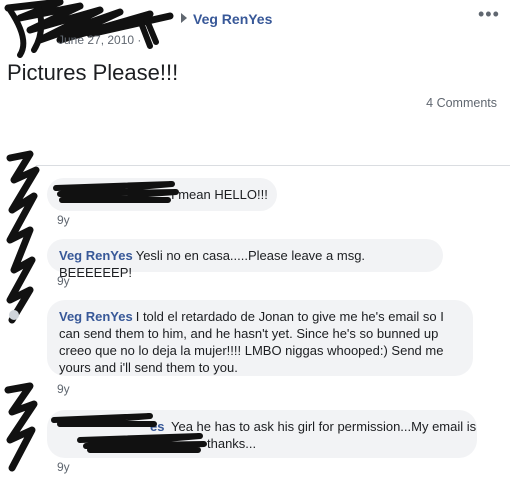 The image size is (510, 479). What do you see at coordinates (273, 165) in the screenshot?
I see `divider` at bounding box center [273, 165].